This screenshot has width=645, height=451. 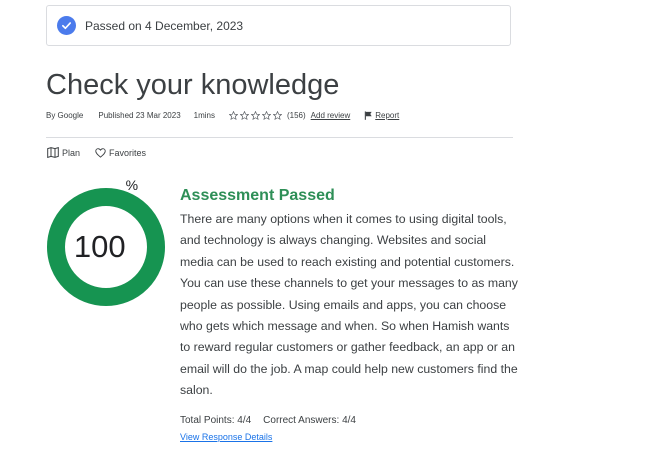 I want to click on score-unit: %, so click(x=132, y=185).